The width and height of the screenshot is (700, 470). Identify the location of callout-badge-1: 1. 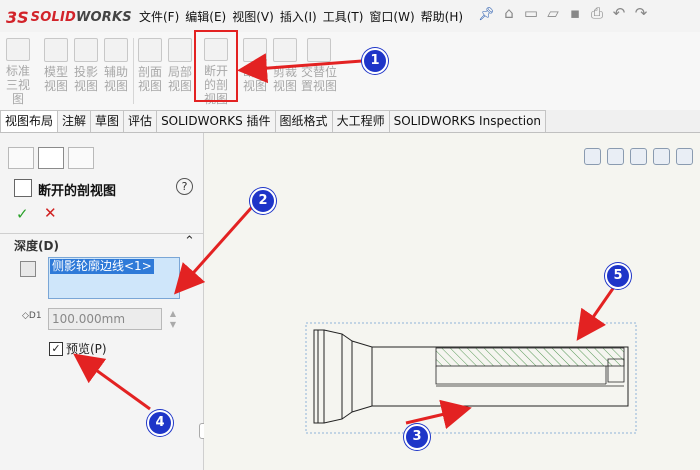
(375, 61).